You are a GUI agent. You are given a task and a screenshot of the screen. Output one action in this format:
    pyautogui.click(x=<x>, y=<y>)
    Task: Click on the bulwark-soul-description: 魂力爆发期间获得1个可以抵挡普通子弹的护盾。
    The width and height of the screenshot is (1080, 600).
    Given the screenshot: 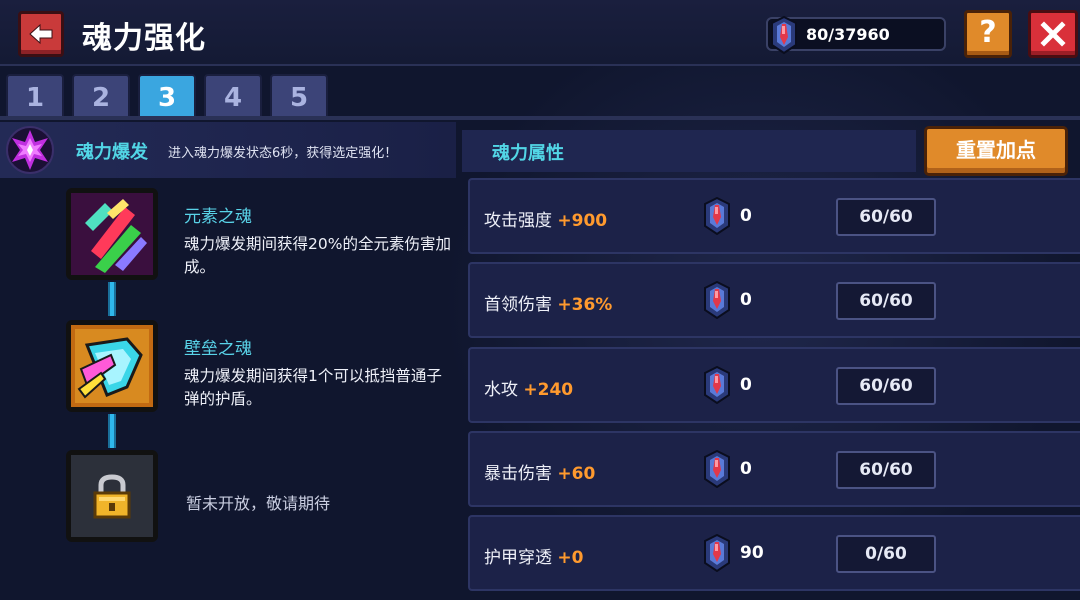 What is the action you would take?
    pyautogui.click(x=313, y=387)
    